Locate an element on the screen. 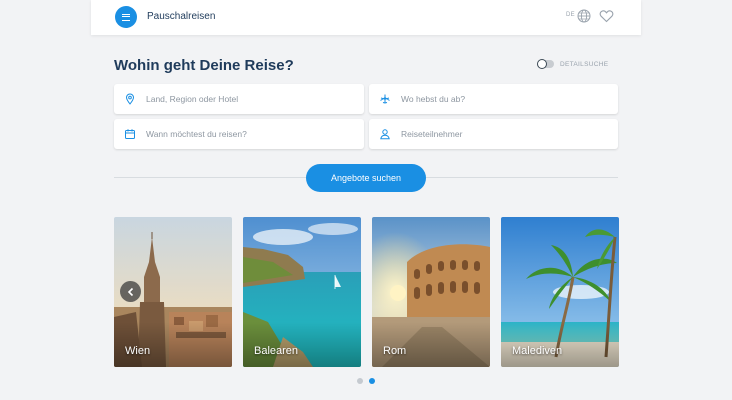 This screenshot has width=732, height=400. divider-right is located at coordinates (522, 177).